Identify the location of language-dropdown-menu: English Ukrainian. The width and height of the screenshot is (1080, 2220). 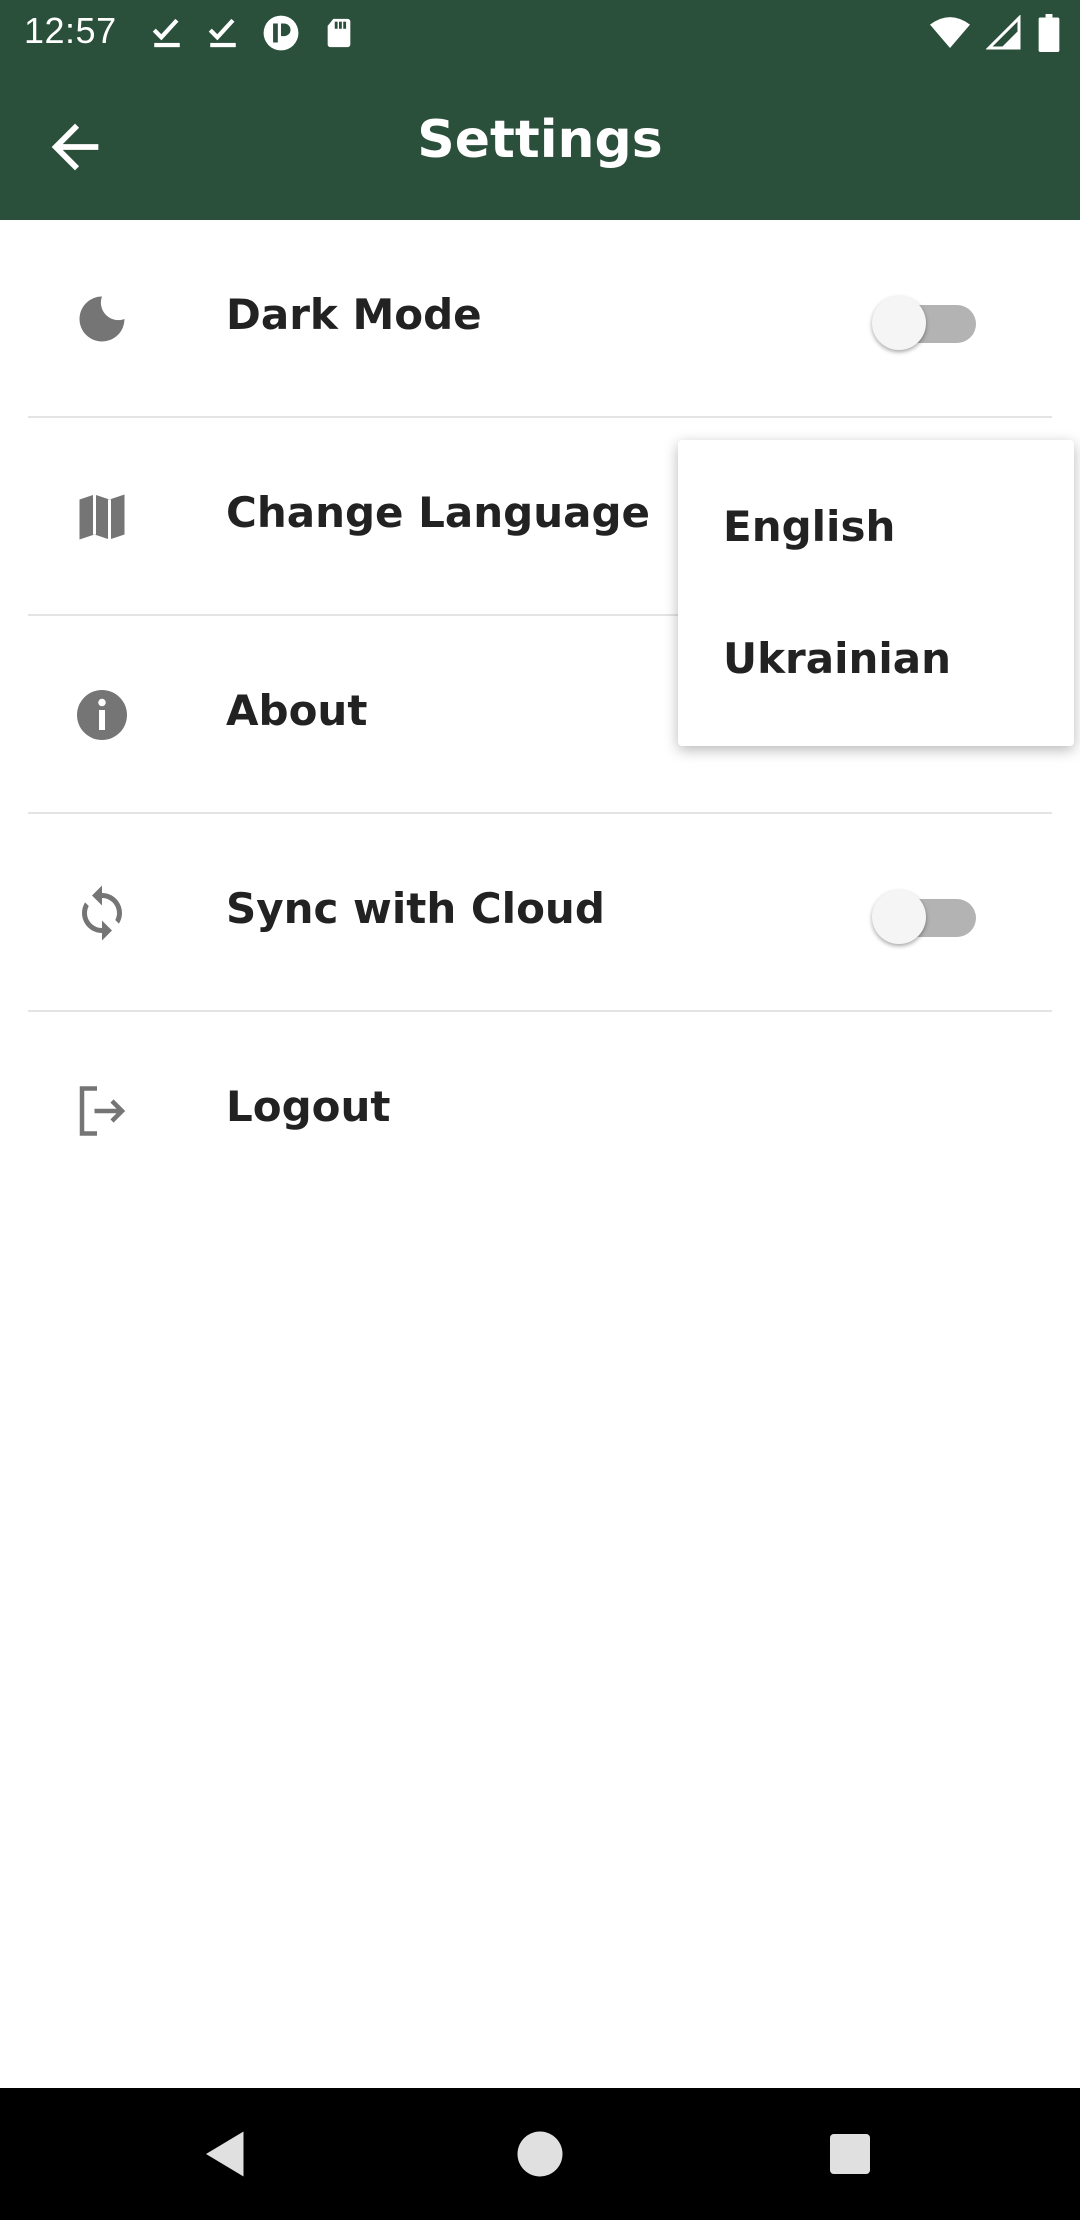
(876, 593).